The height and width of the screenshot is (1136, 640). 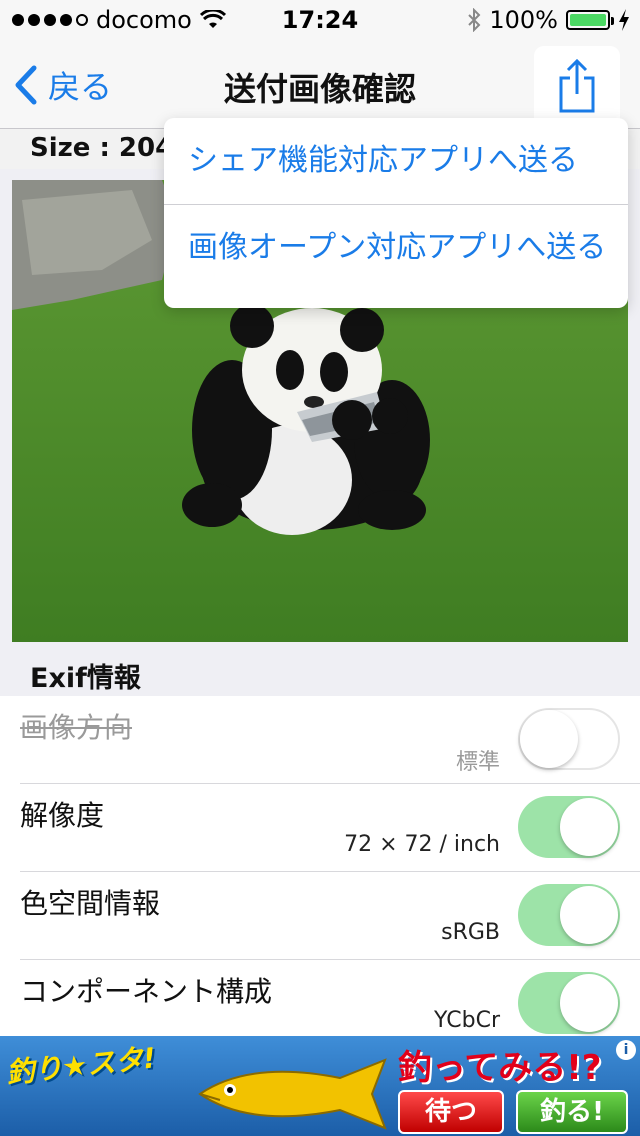 I want to click on exif-row-label: 色空間情報, so click(x=90, y=903).